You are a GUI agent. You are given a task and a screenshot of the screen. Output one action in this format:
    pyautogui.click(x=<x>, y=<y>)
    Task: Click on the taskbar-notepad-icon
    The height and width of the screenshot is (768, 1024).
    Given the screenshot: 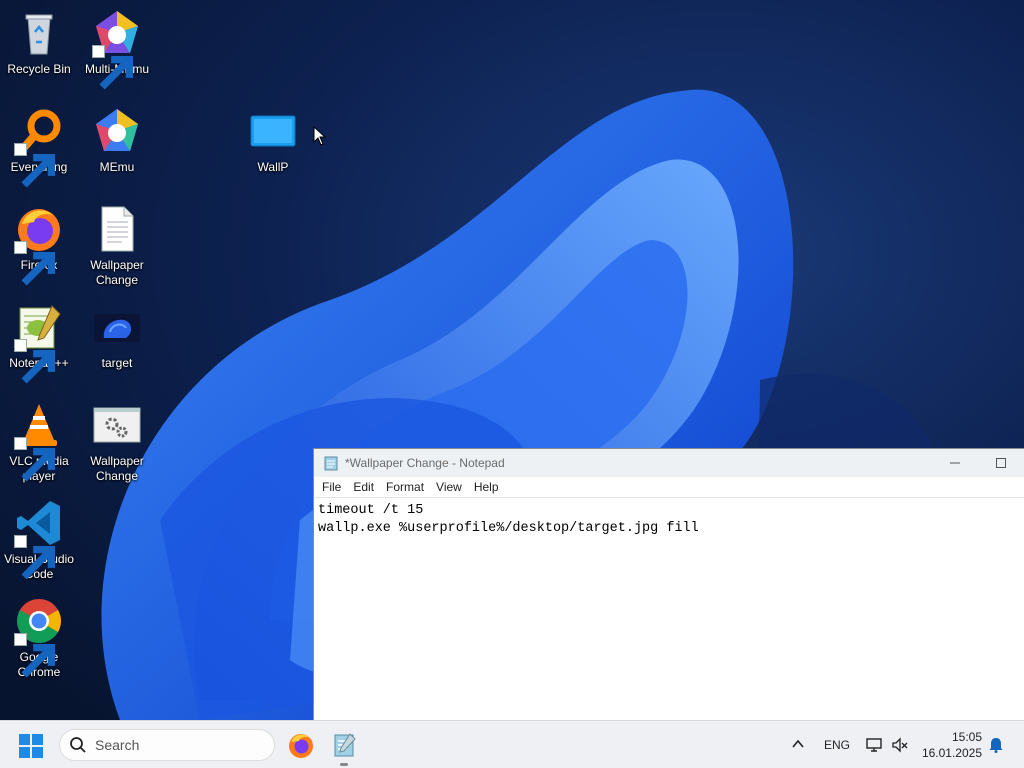 What is the action you would take?
    pyautogui.click(x=344, y=745)
    